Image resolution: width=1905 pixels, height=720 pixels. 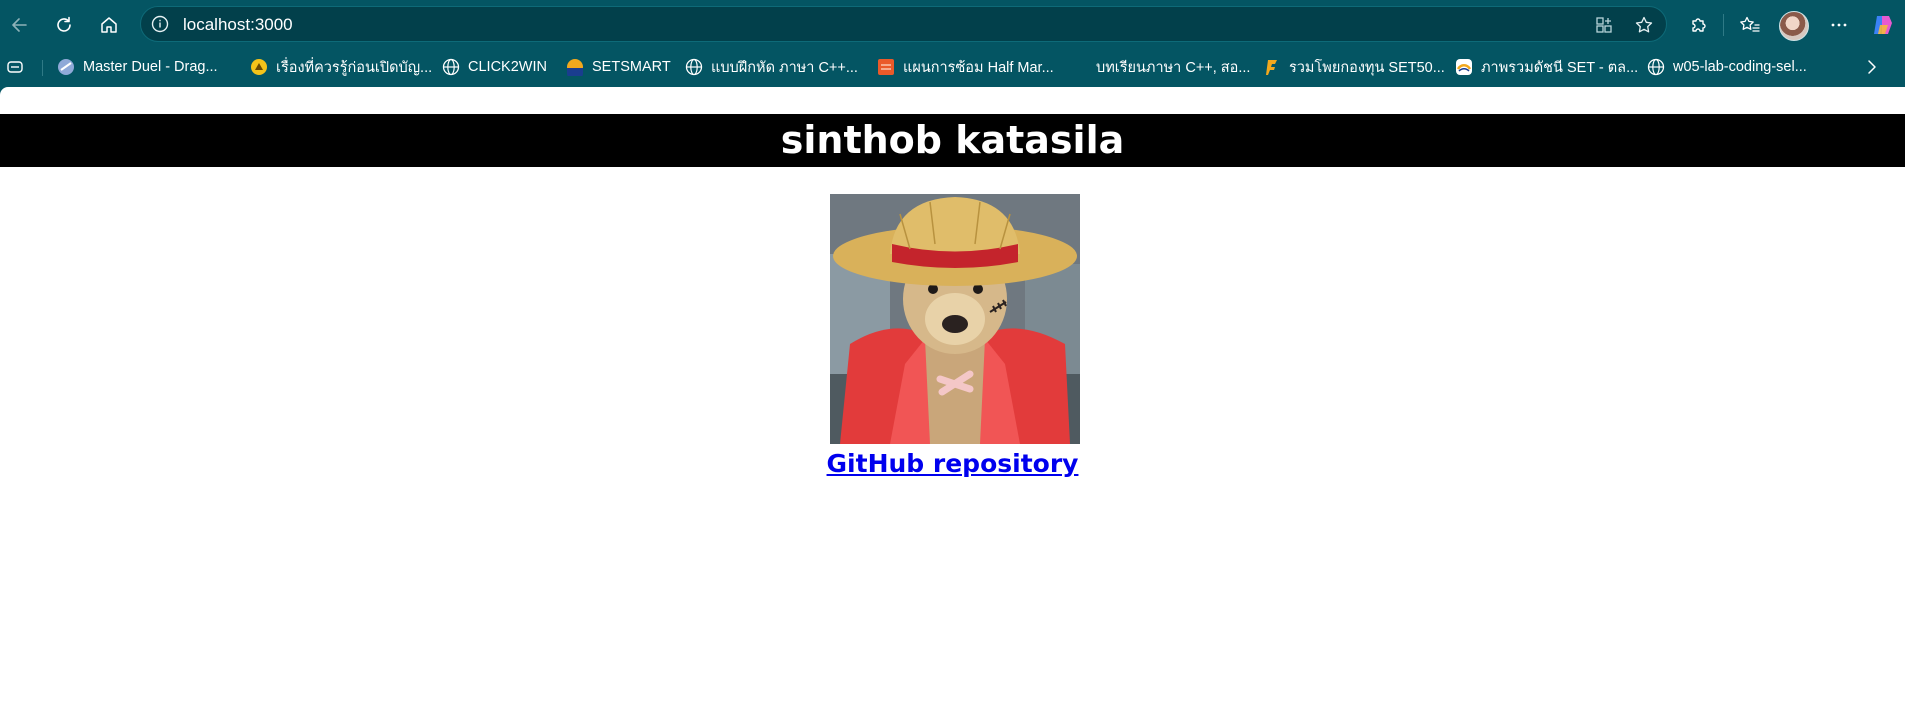 I want to click on reading-list-button, so click(x=15, y=67).